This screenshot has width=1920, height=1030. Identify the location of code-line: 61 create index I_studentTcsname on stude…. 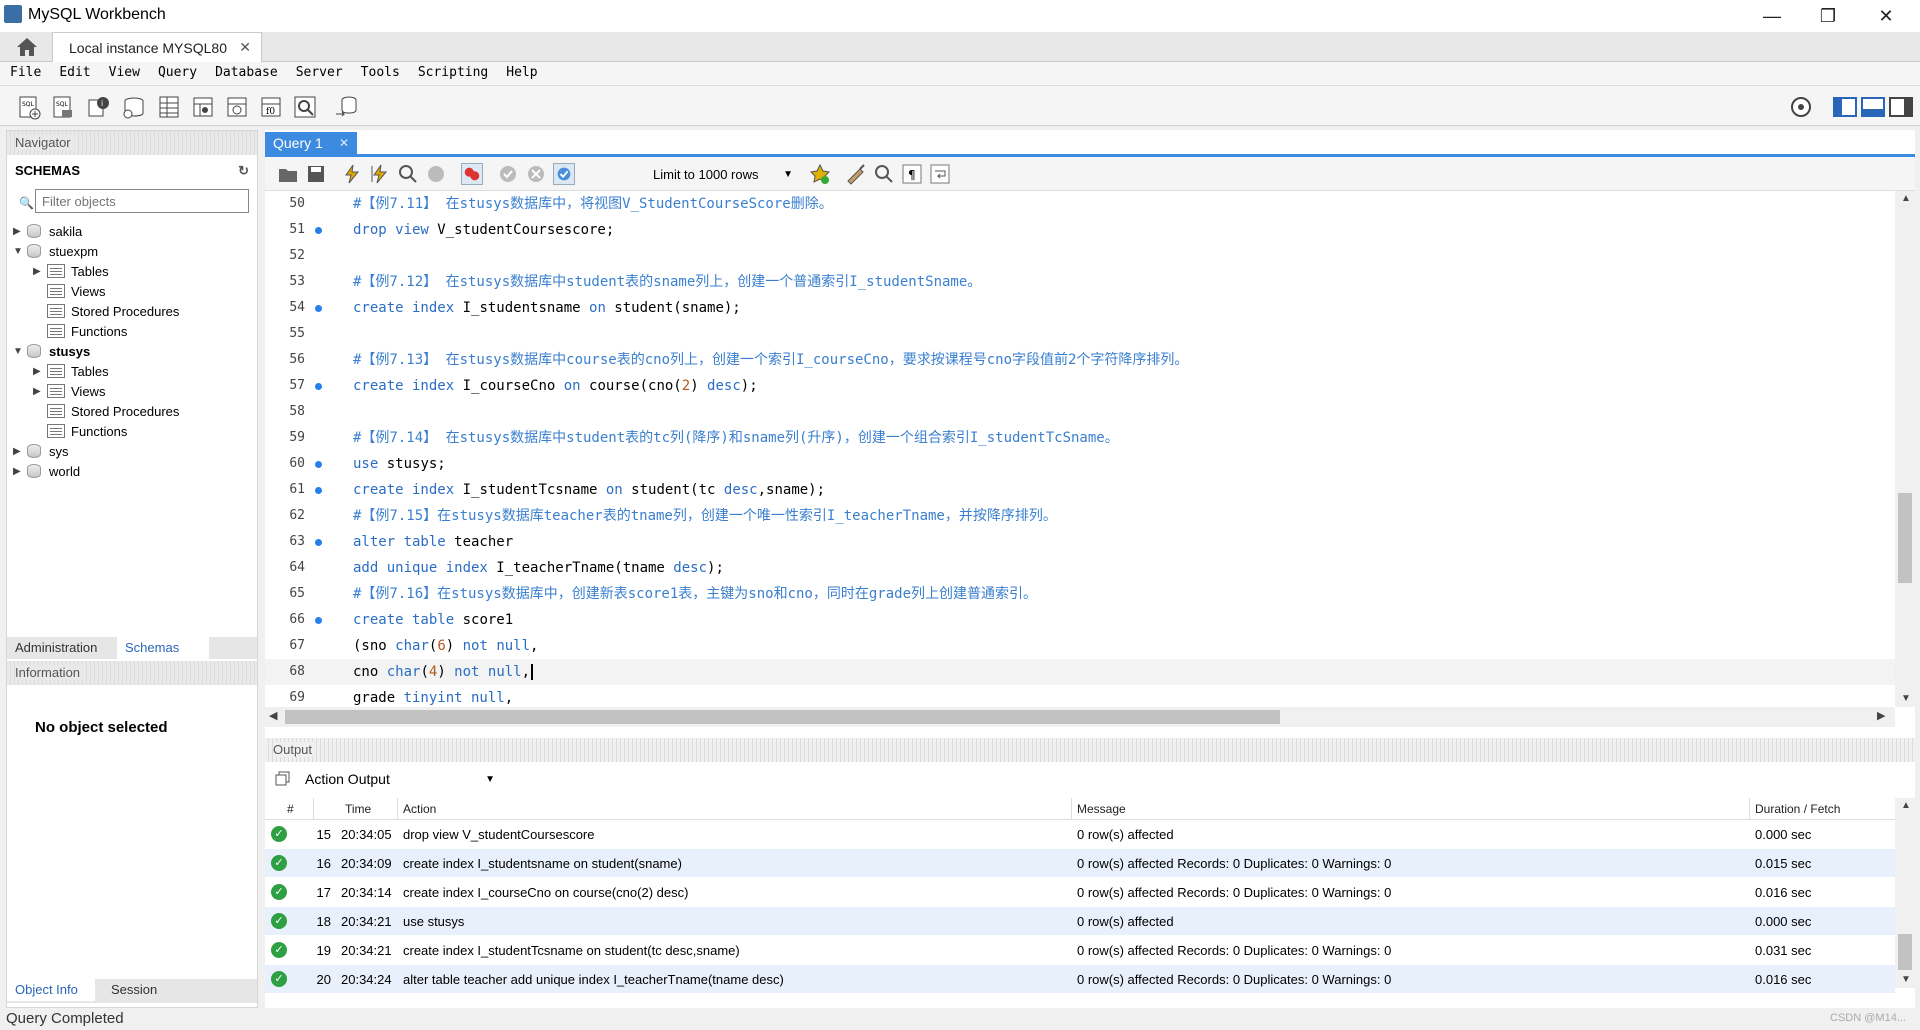
(1080, 490).